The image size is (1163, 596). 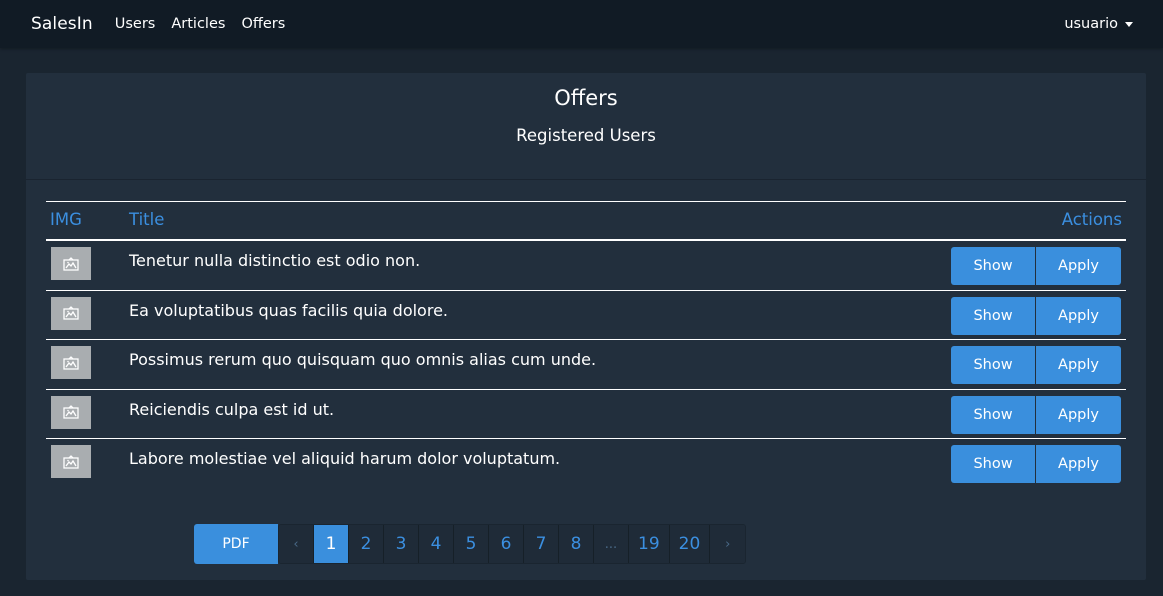 I want to click on column-header-title: Title, so click(x=147, y=219).